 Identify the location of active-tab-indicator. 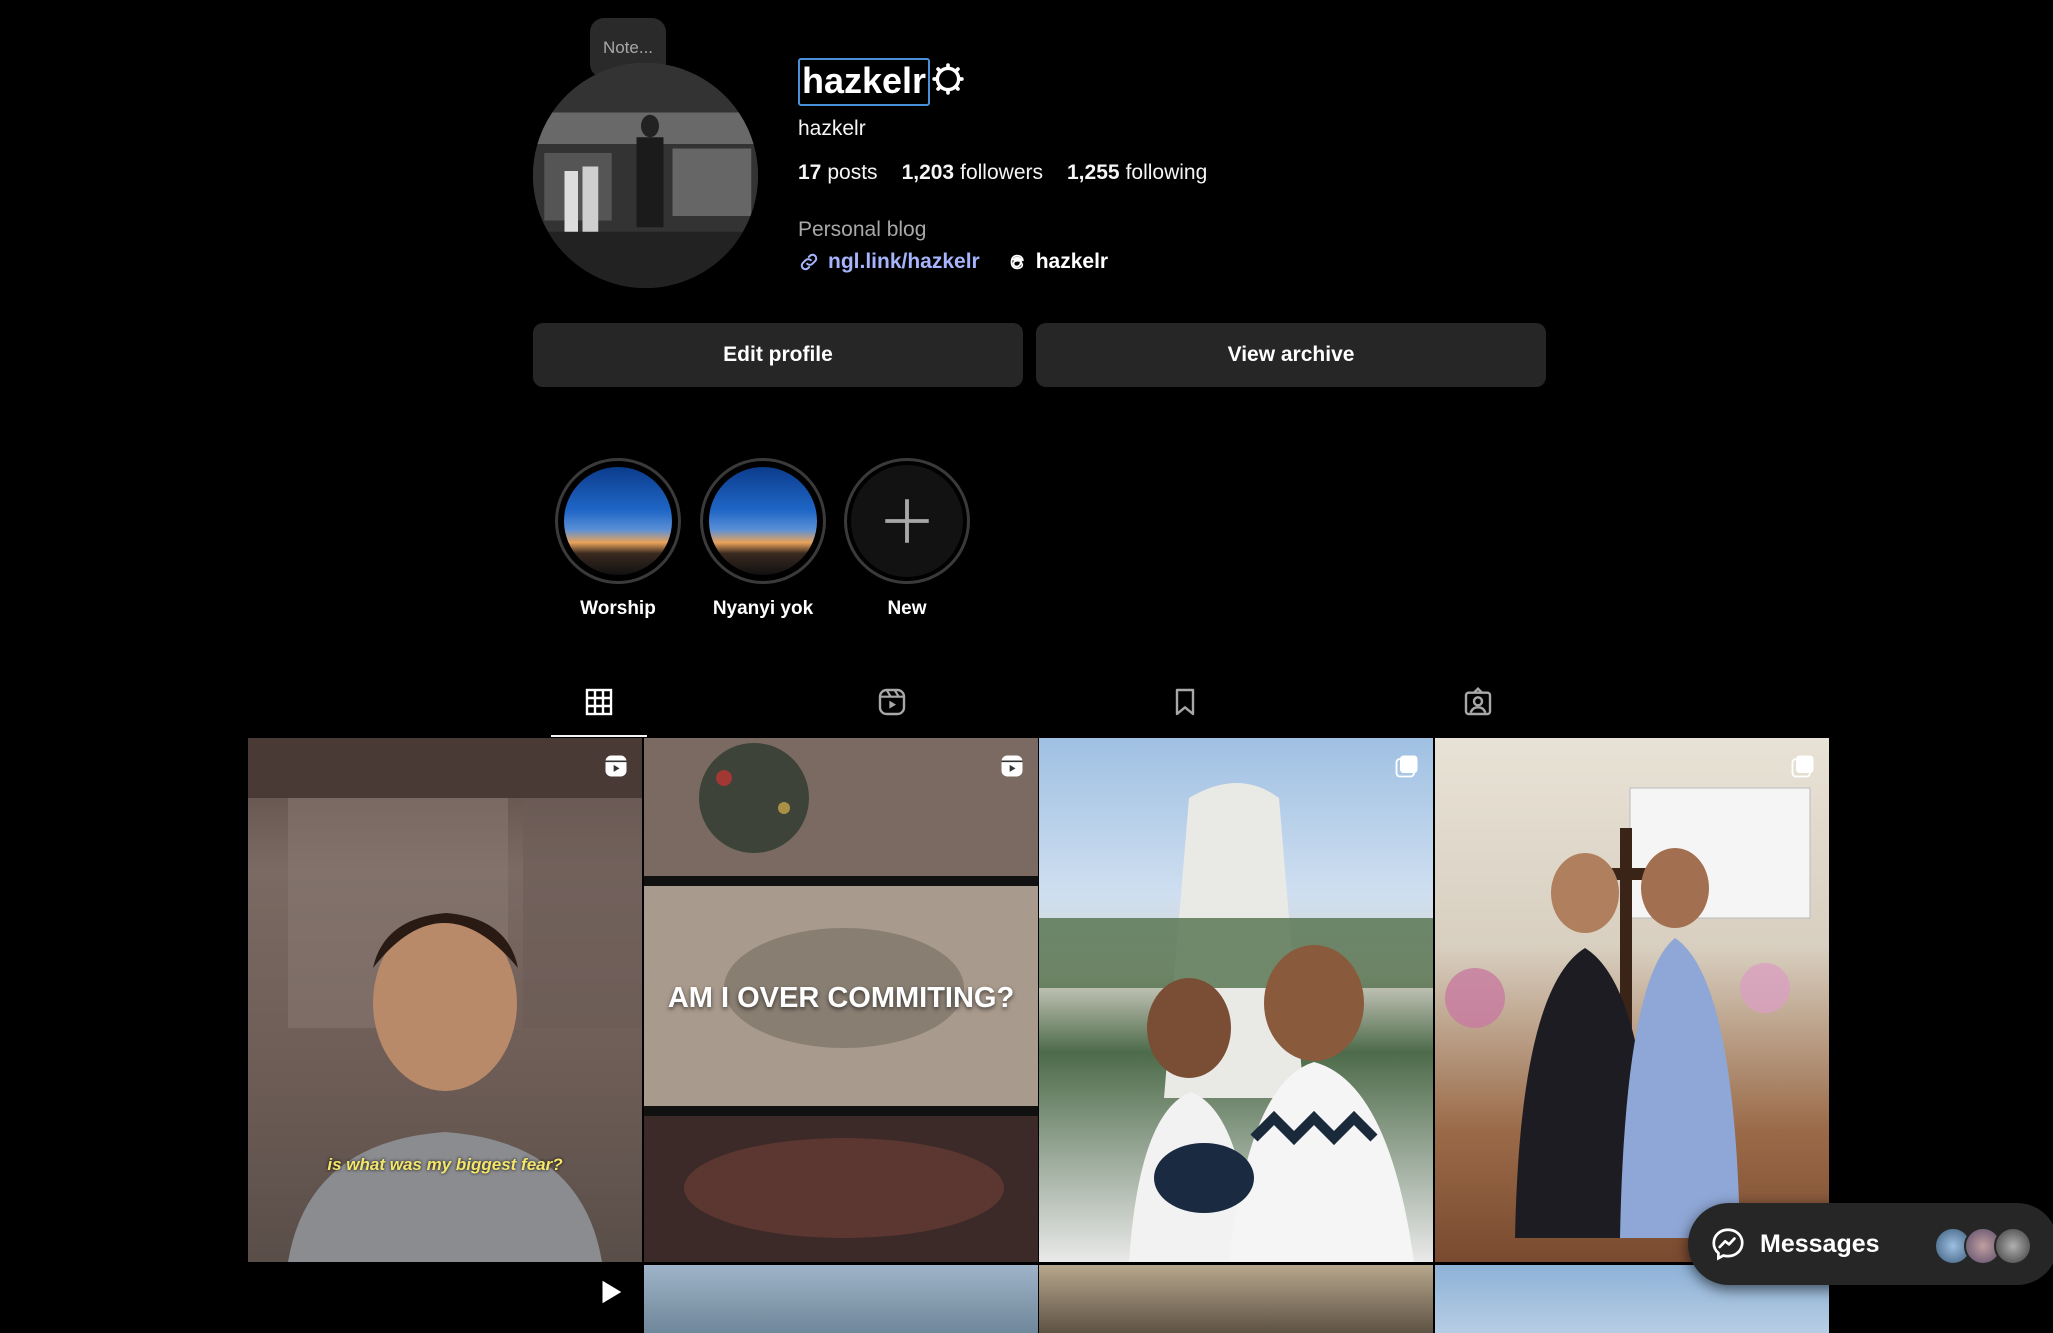
(599, 736).